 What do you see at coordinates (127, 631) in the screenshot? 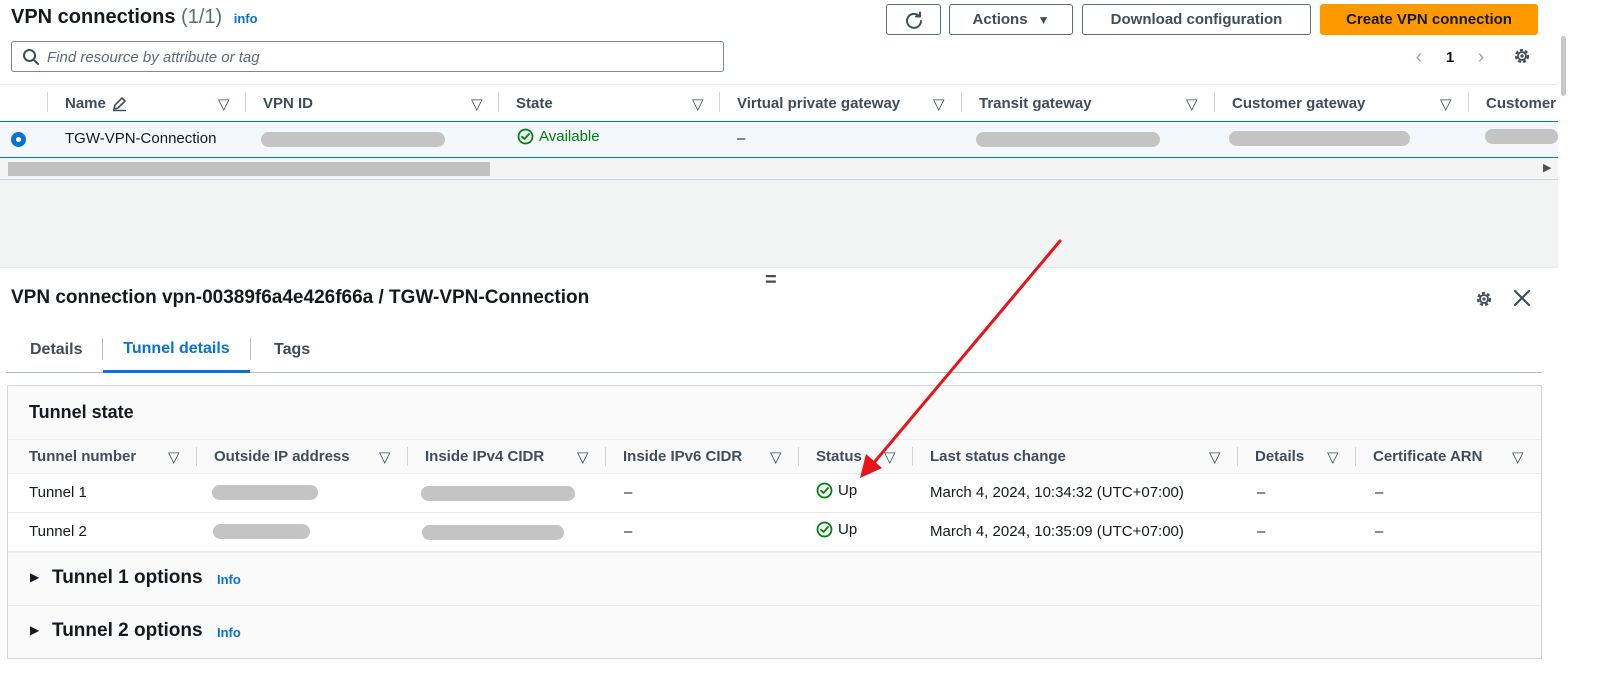
I see `section-heading: Tunnel 2 options` at bounding box center [127, 631].